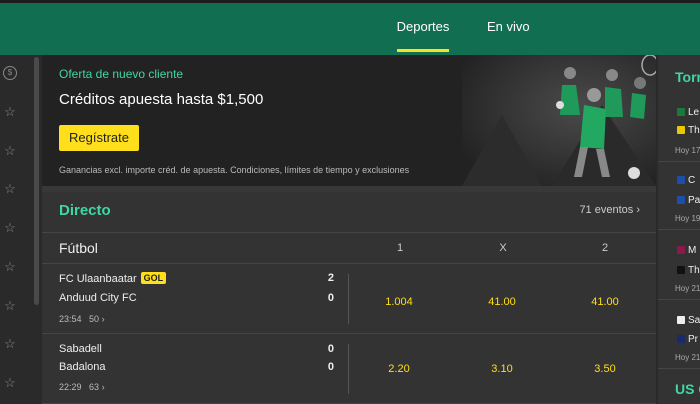 The height and width of the screenshot is (404, 700). I want to click on tab-deportes-label: Deportes, so click(423, 26).